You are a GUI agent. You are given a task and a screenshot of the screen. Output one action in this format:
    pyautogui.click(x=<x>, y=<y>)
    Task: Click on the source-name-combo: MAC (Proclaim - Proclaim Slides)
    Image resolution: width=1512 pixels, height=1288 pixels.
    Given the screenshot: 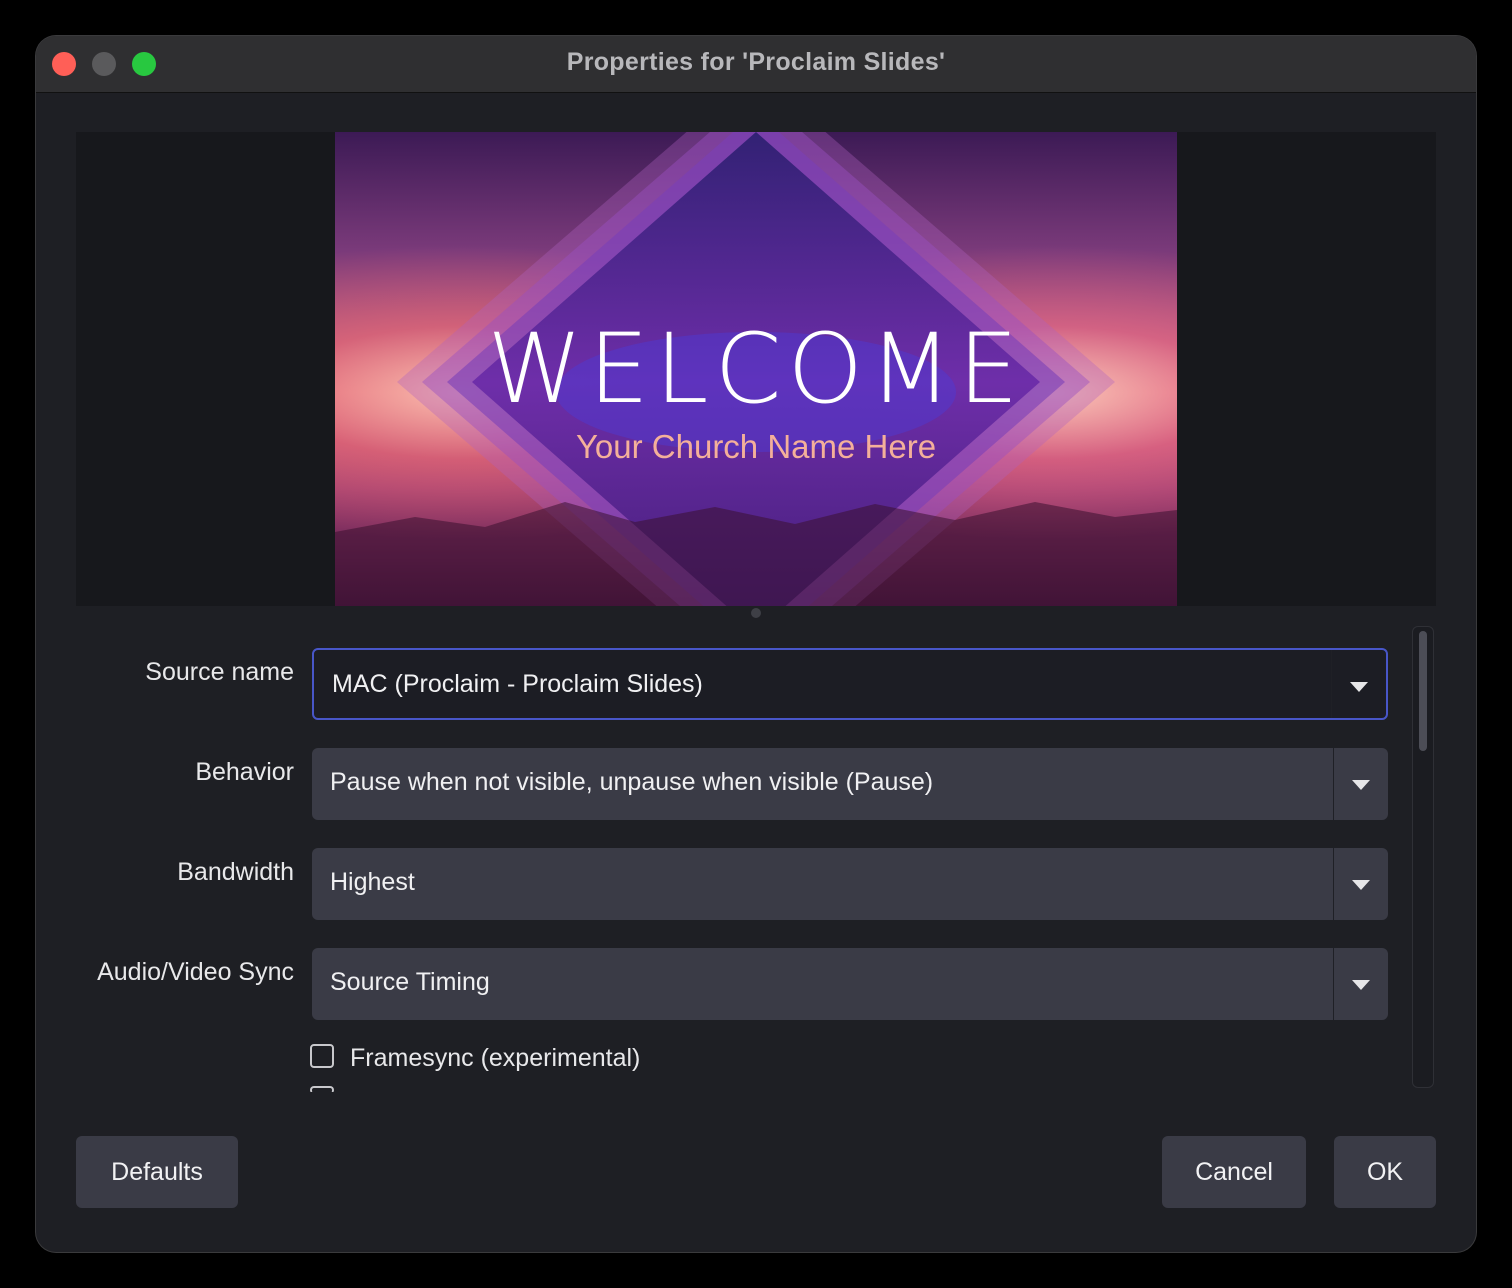 What is the action you would take?
    pyautogui.click(x=850, y=684)
    